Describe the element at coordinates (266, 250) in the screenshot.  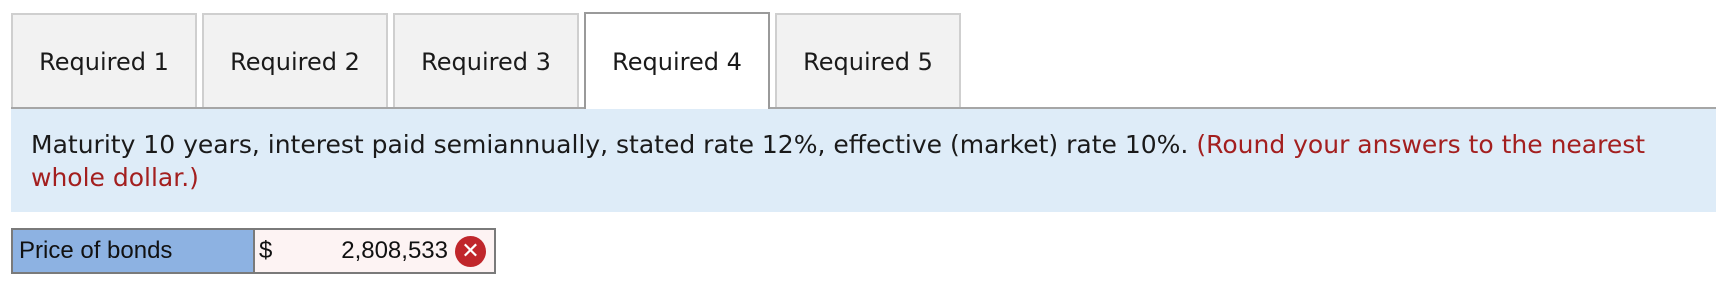
I see `currency-symbol: $` at that location.